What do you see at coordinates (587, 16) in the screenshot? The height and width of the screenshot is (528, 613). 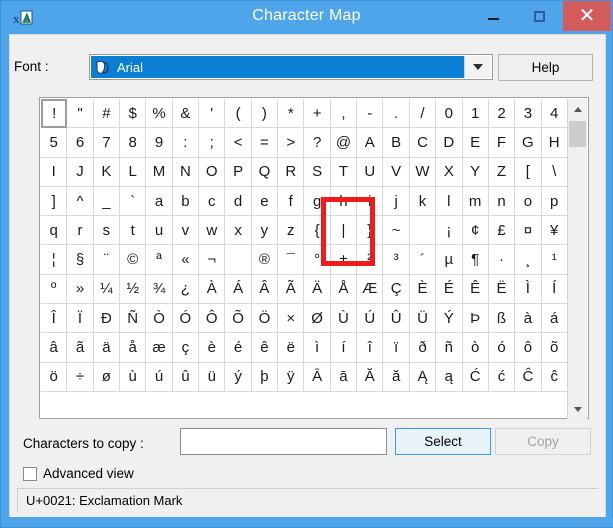 I see `close-button: ✕` at bounding box center [587, 16].